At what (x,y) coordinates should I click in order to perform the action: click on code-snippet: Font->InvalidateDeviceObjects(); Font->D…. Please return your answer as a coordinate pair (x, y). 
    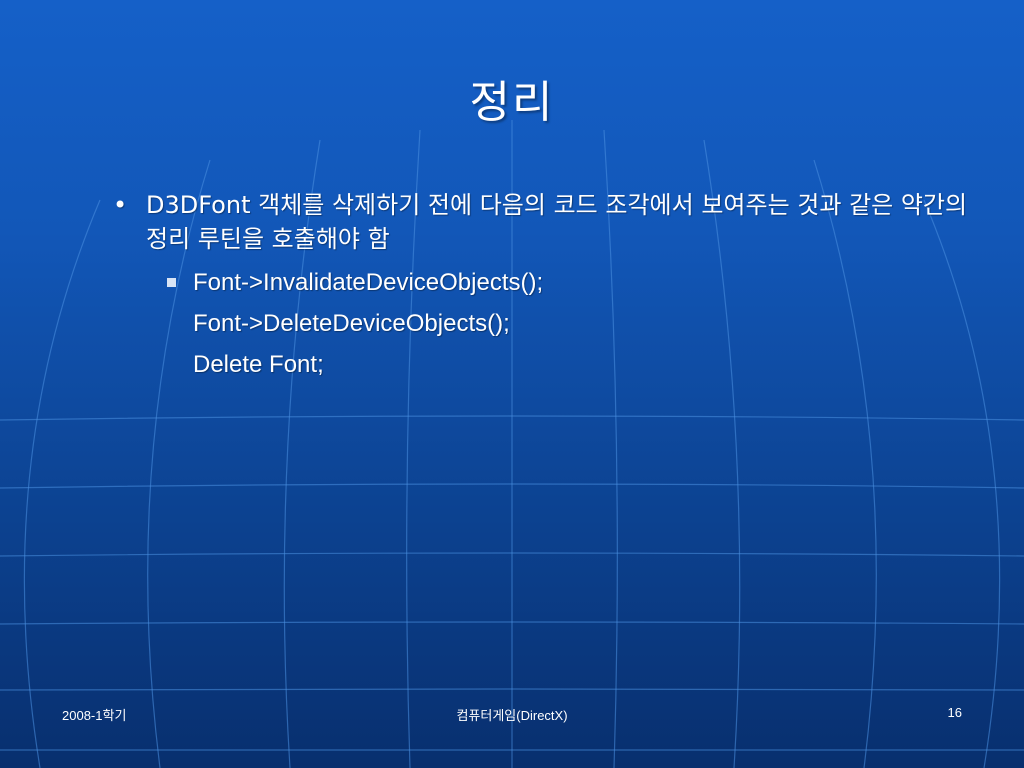
    Looking at the image, I should click on (354, 323).